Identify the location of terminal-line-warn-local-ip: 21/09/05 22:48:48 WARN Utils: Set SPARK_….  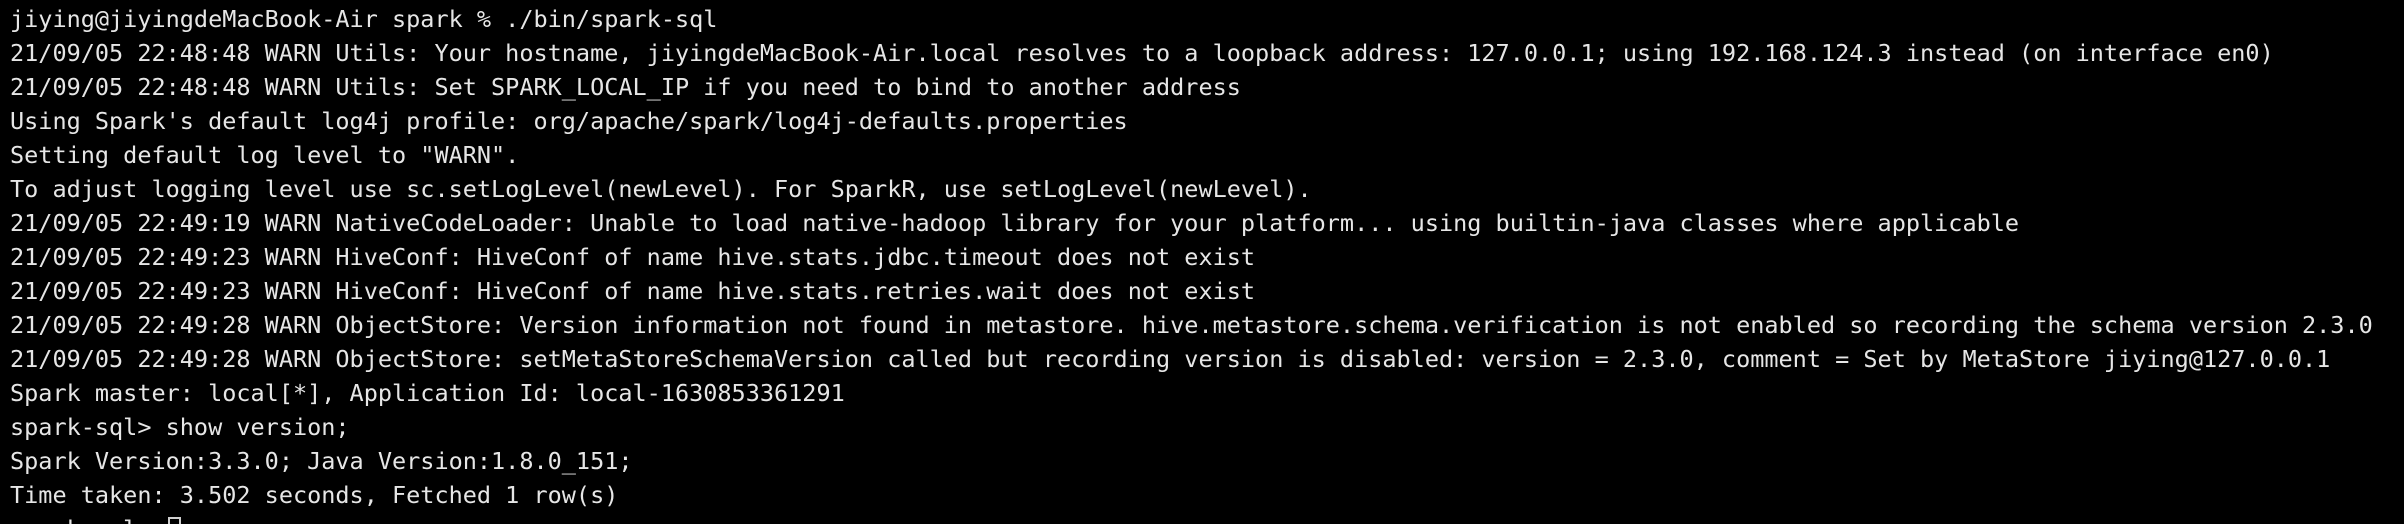
(625, 87).